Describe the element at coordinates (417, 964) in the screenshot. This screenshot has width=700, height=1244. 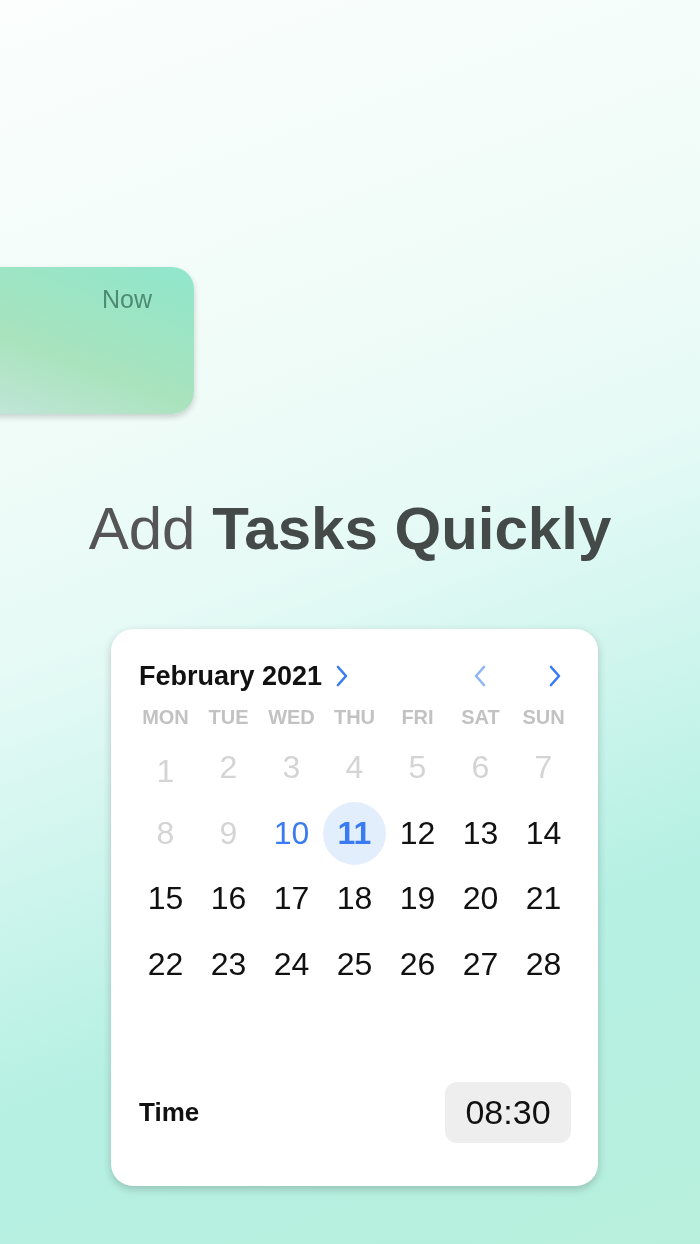
I see `calendar-day: 26` at that location.